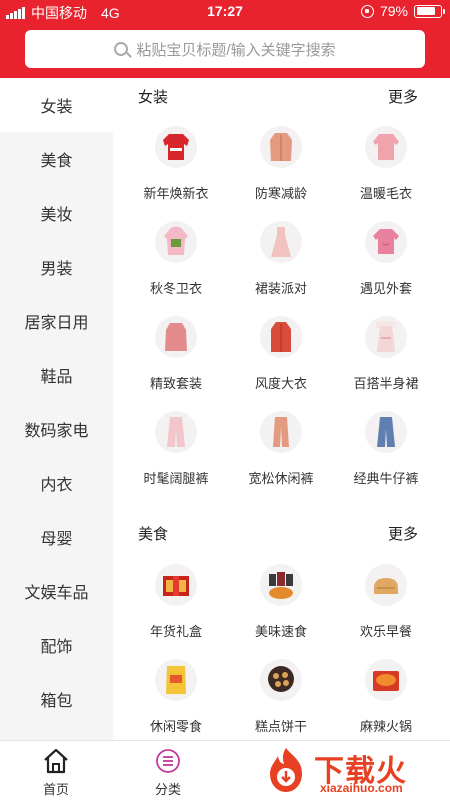 This screenshot has height=800, width=450. What do you see at coordinates (175, 726) in the screenshot?
I see `category-tile-label: 休闲零食` at bounding box center [175, 726].